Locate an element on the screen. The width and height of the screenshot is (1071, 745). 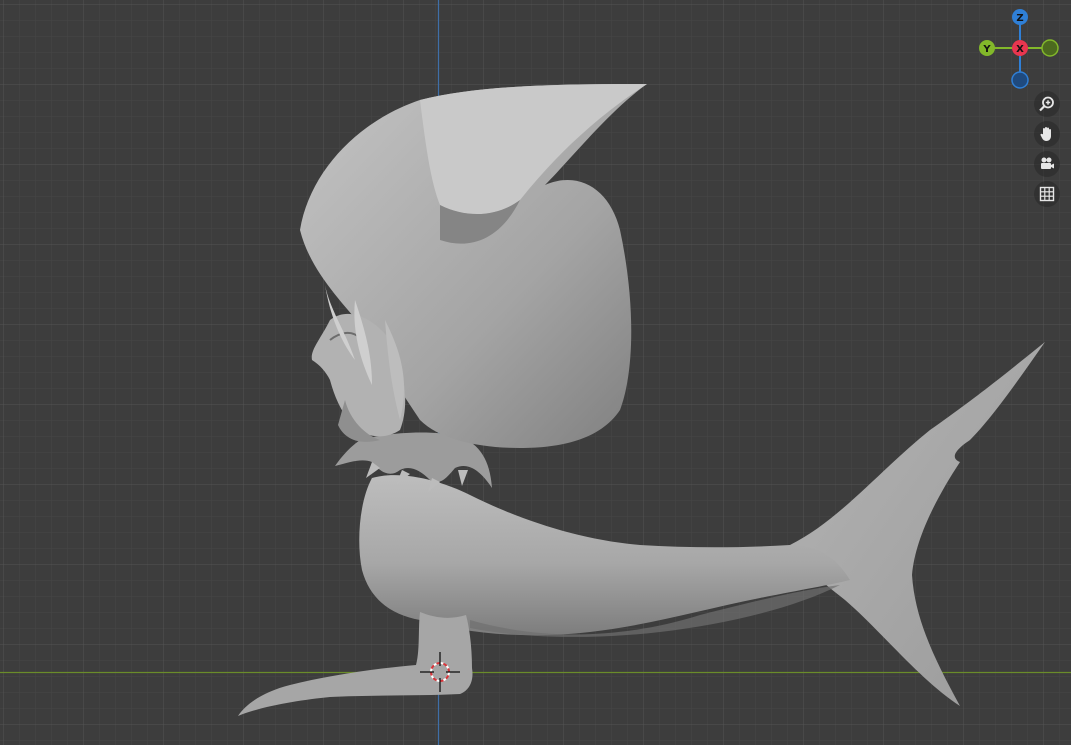
gizmo-x-label: X is located at coordinates (1020, 49).